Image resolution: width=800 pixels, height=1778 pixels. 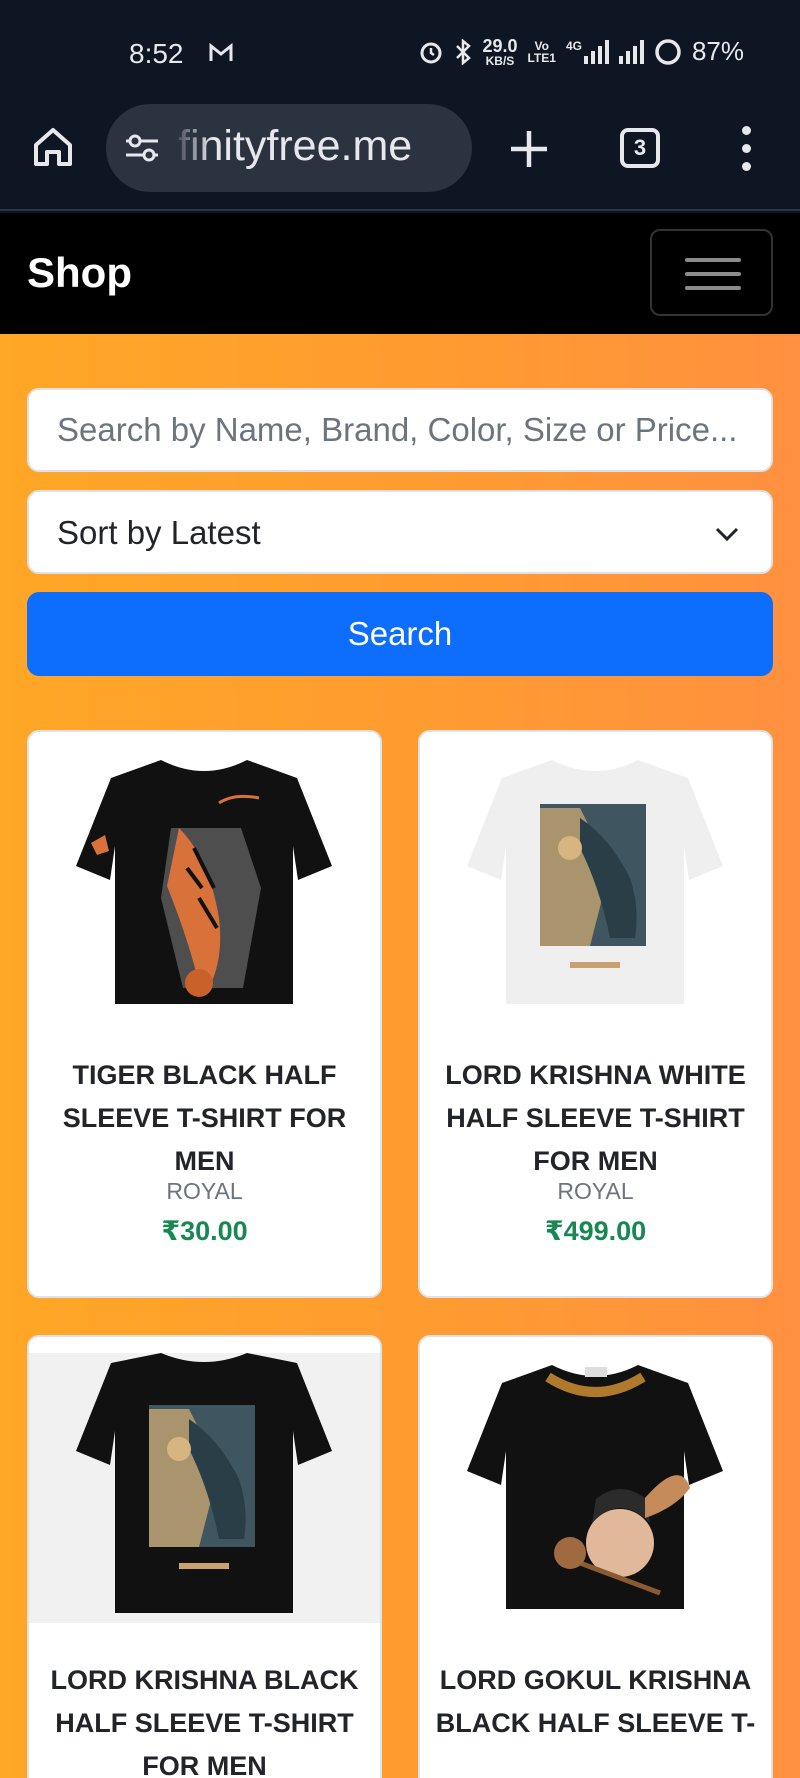 What do you see at coordinates (400, 430) in the screenshot?
I see `search-input` at bounding box center [400, 430].